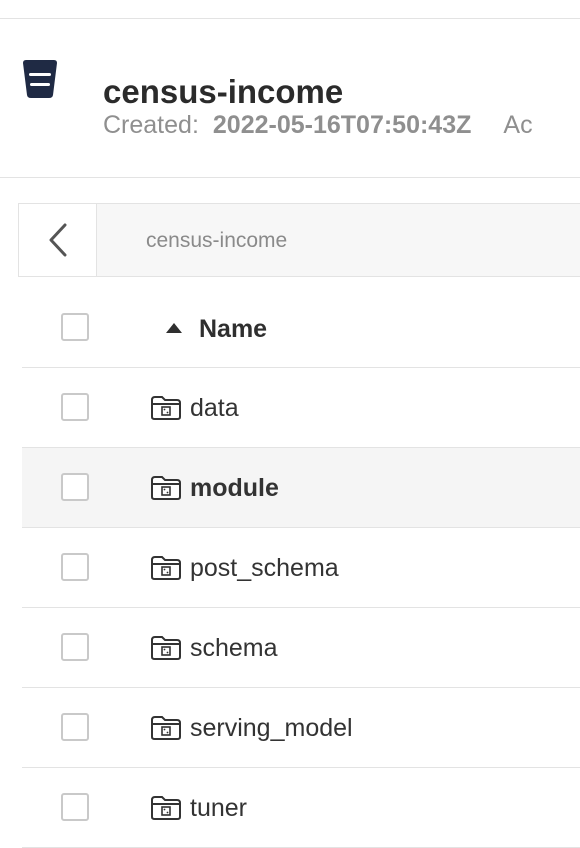  I want to click on table-row: schema, so click(301, 648).